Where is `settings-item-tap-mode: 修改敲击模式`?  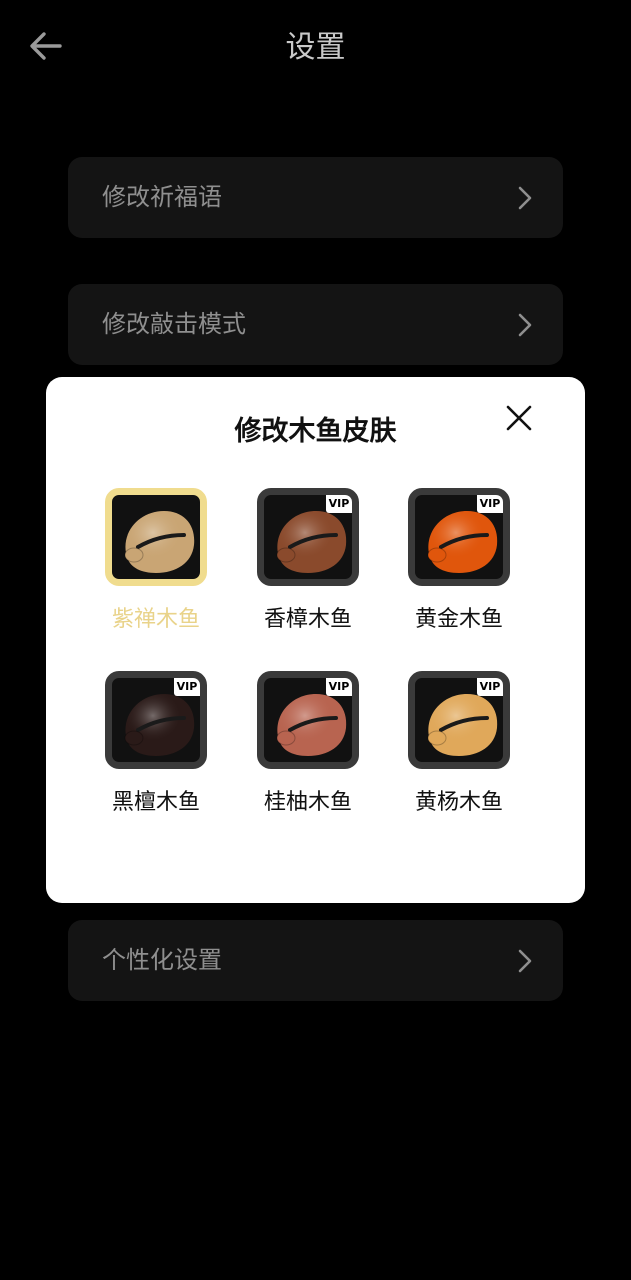
settings-item-tap-mode: 修改敲击模式 is located at coordinates (315, 324).